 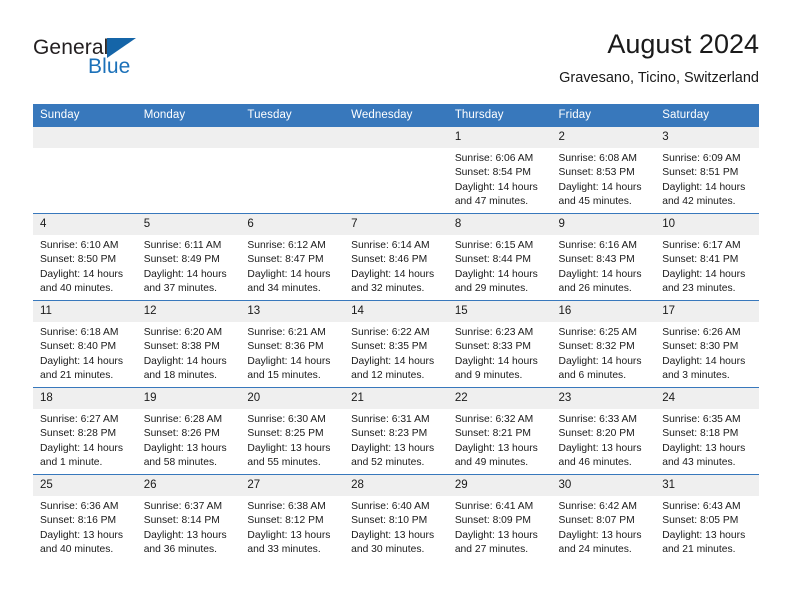 What do you see at coordinates (292, 115) in the screenshot?
I see `column-header-tuesday: Tuesday` at bounding box center [292, 115].